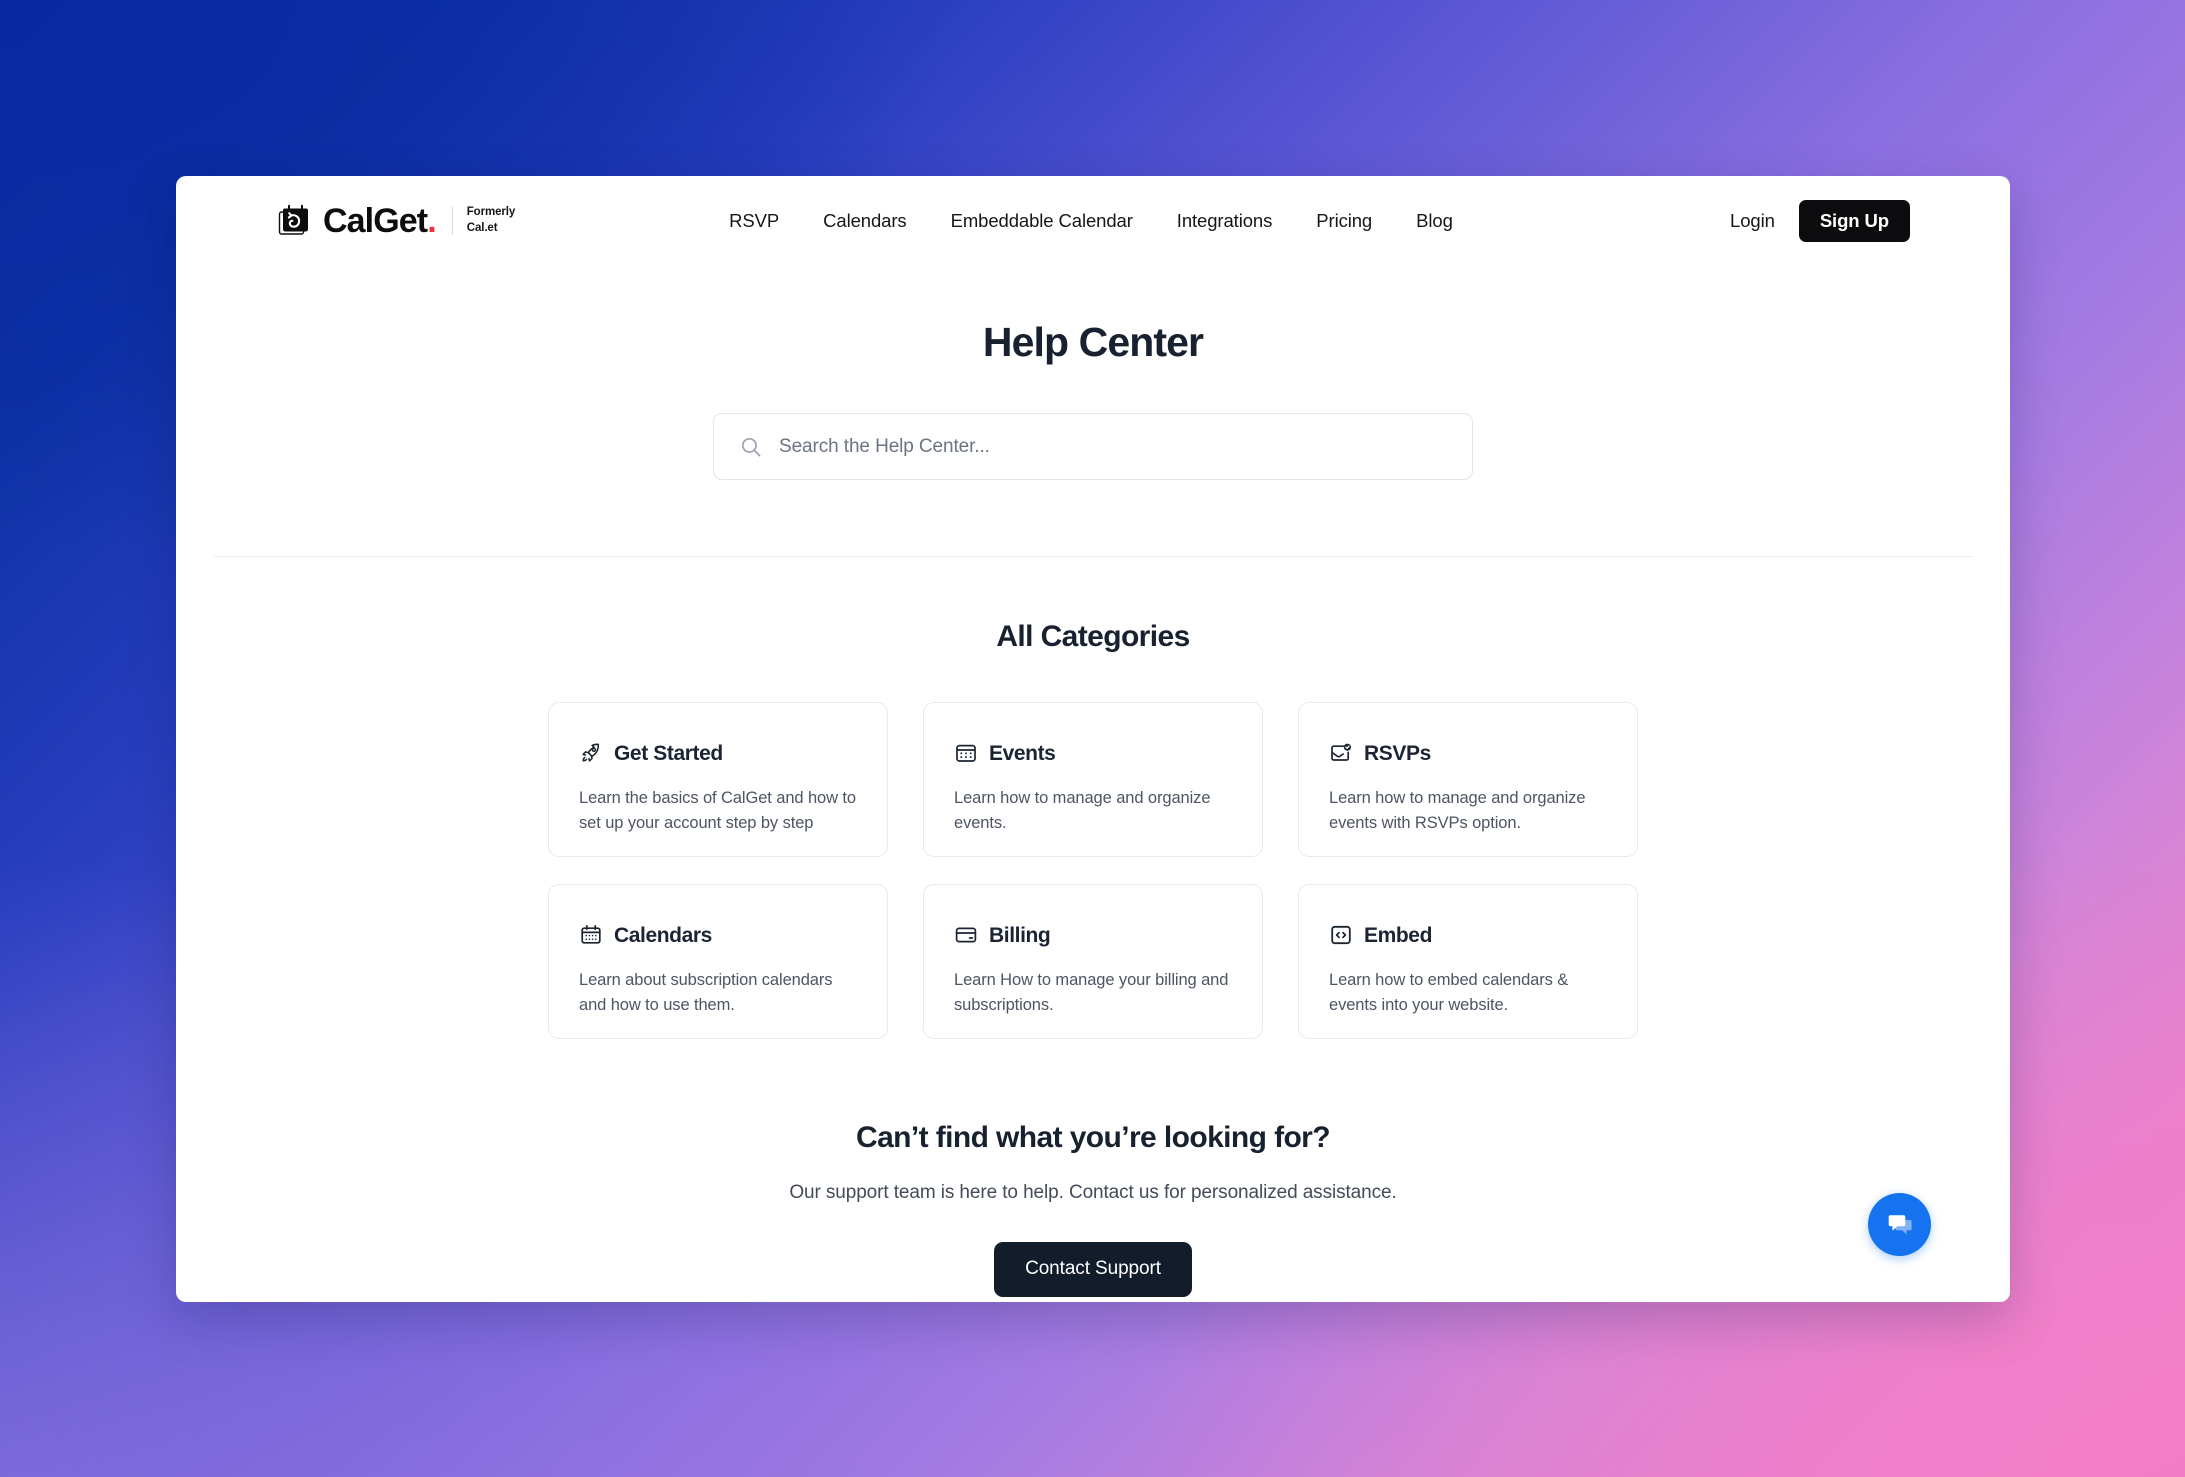 This screenshot has width=2185, height=1477. Describe the element at coordinates (1344, 221) in the screenshot. I see `nav-item-pricing: Pricing` at that location.